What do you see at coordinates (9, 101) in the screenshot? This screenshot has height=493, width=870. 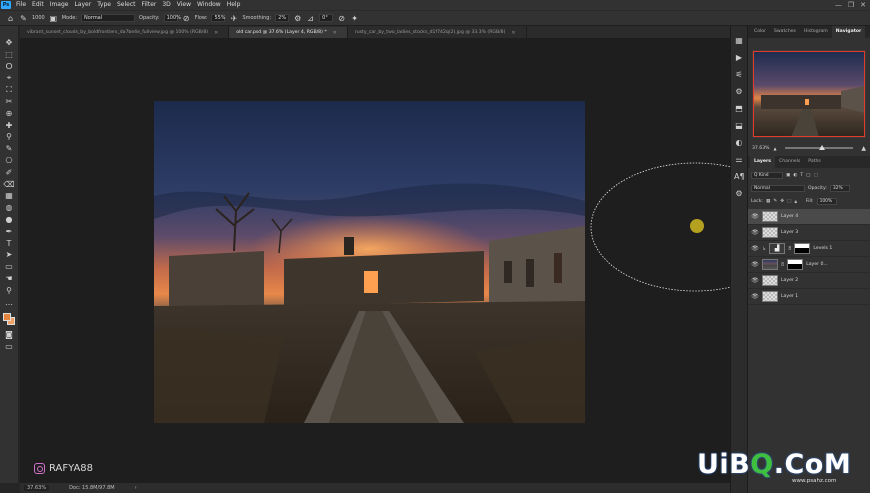 I see `frame-tool-icon: ✂` at bounding box center [9, 101].